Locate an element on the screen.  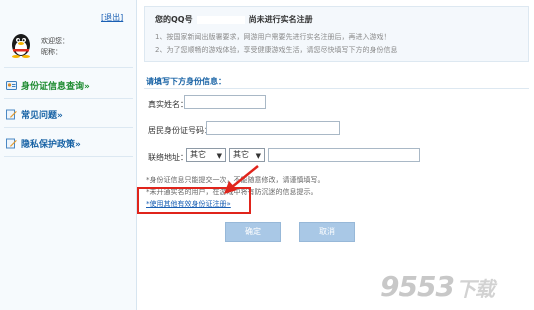
notice-line: 1、按国家新闻出版署要求，网游用户需要先进行实名注册后，再进入游戏！ is located at coordinates (273, 37).